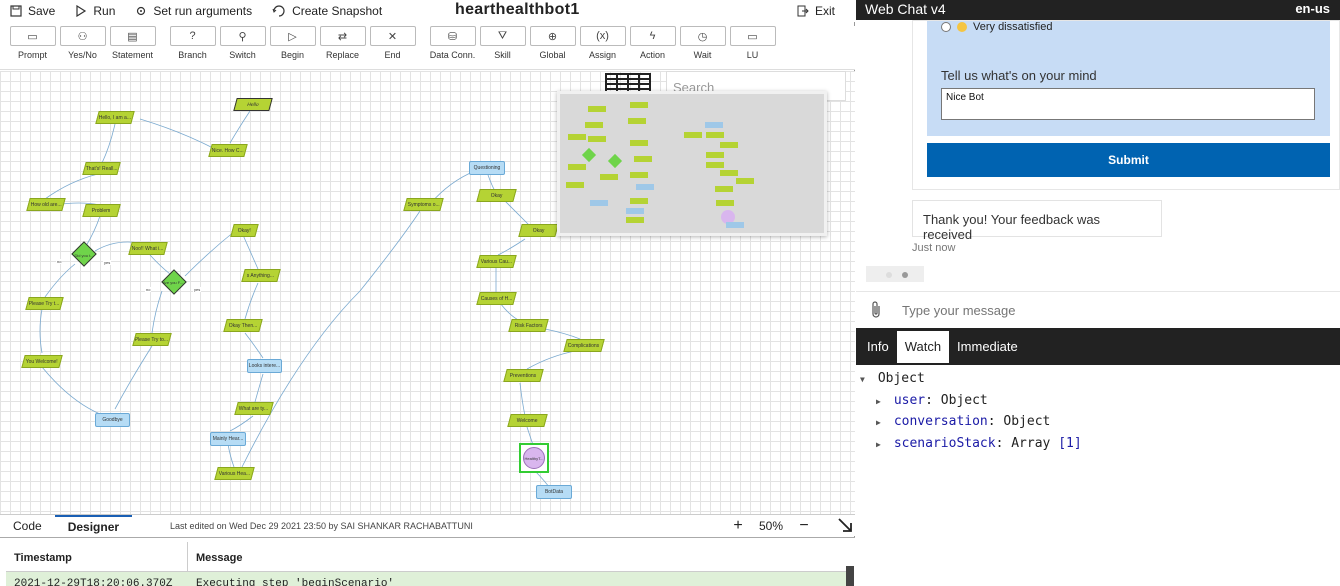  I want to click on watch-entry-scenariostack: ▶ scenarioStack: Array [1], so click(979, 443).